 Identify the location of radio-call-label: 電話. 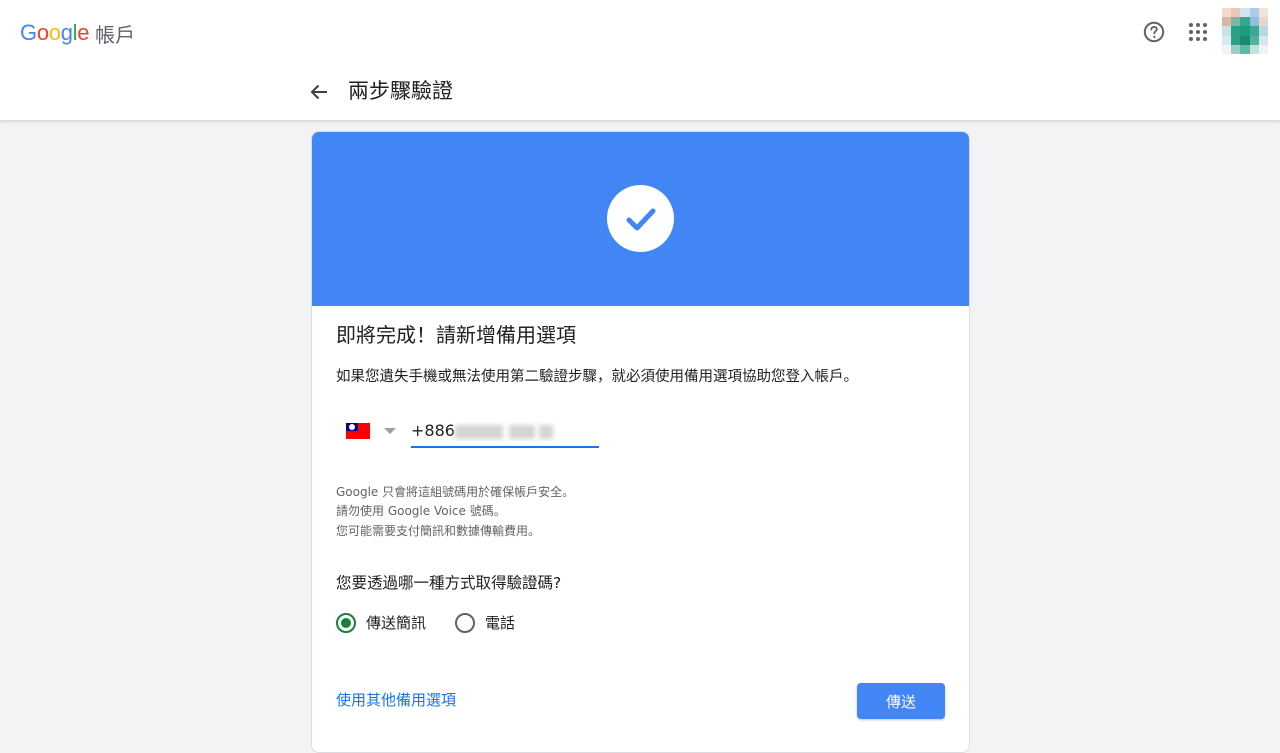
(500, 622).